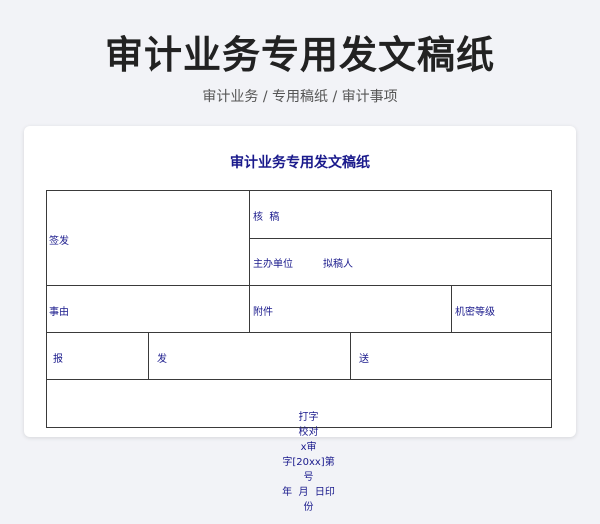 Image resolution: width=600 pixels, height=524 pixels. I want to click on deliver-label: 送, so click(364, 359).